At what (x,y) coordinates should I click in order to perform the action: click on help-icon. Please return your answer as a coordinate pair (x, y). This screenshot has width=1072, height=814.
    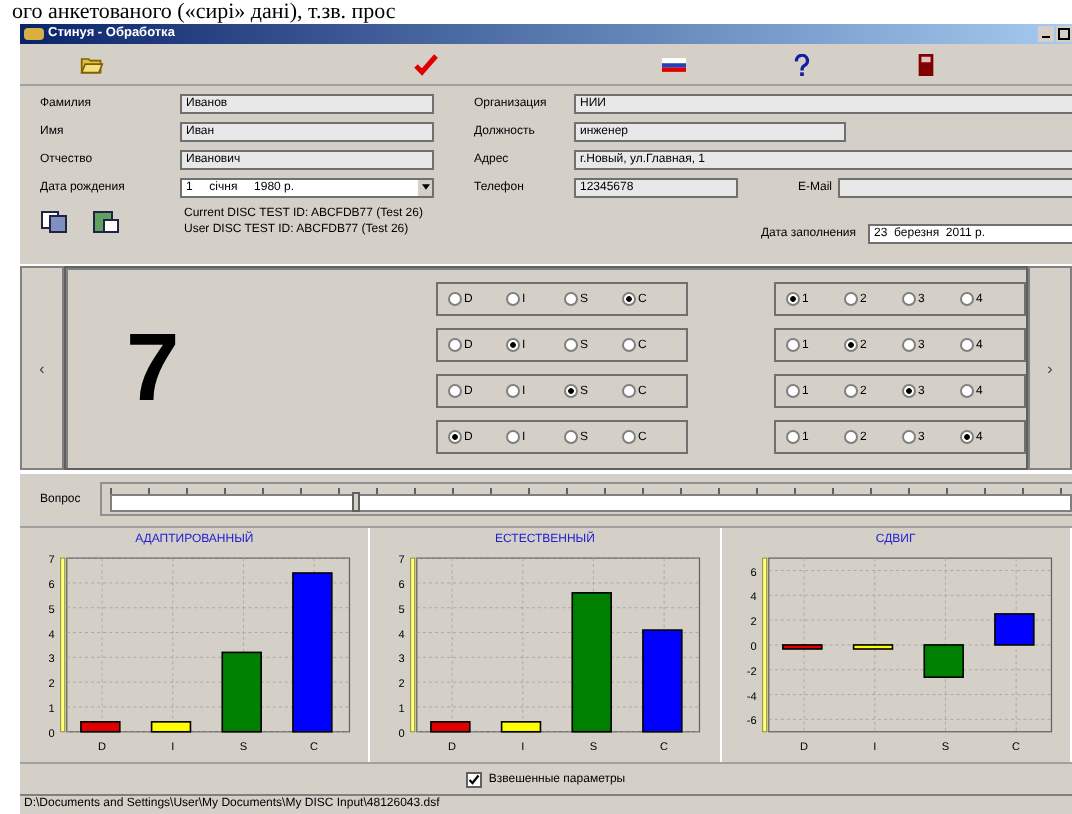
    Looking at the image, I should click on (802, 64).